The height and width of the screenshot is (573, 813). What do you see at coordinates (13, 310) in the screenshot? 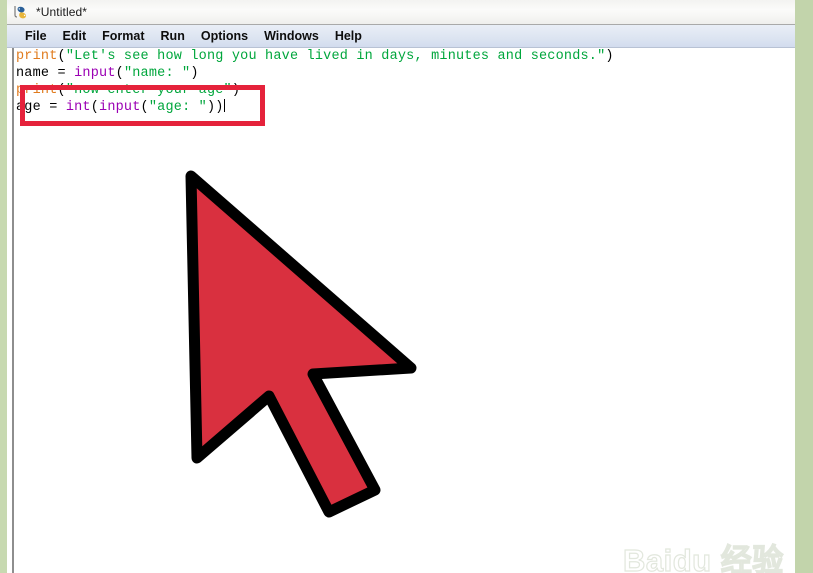
I see `editor-gutter-rule` at bounding box center [13, 310].